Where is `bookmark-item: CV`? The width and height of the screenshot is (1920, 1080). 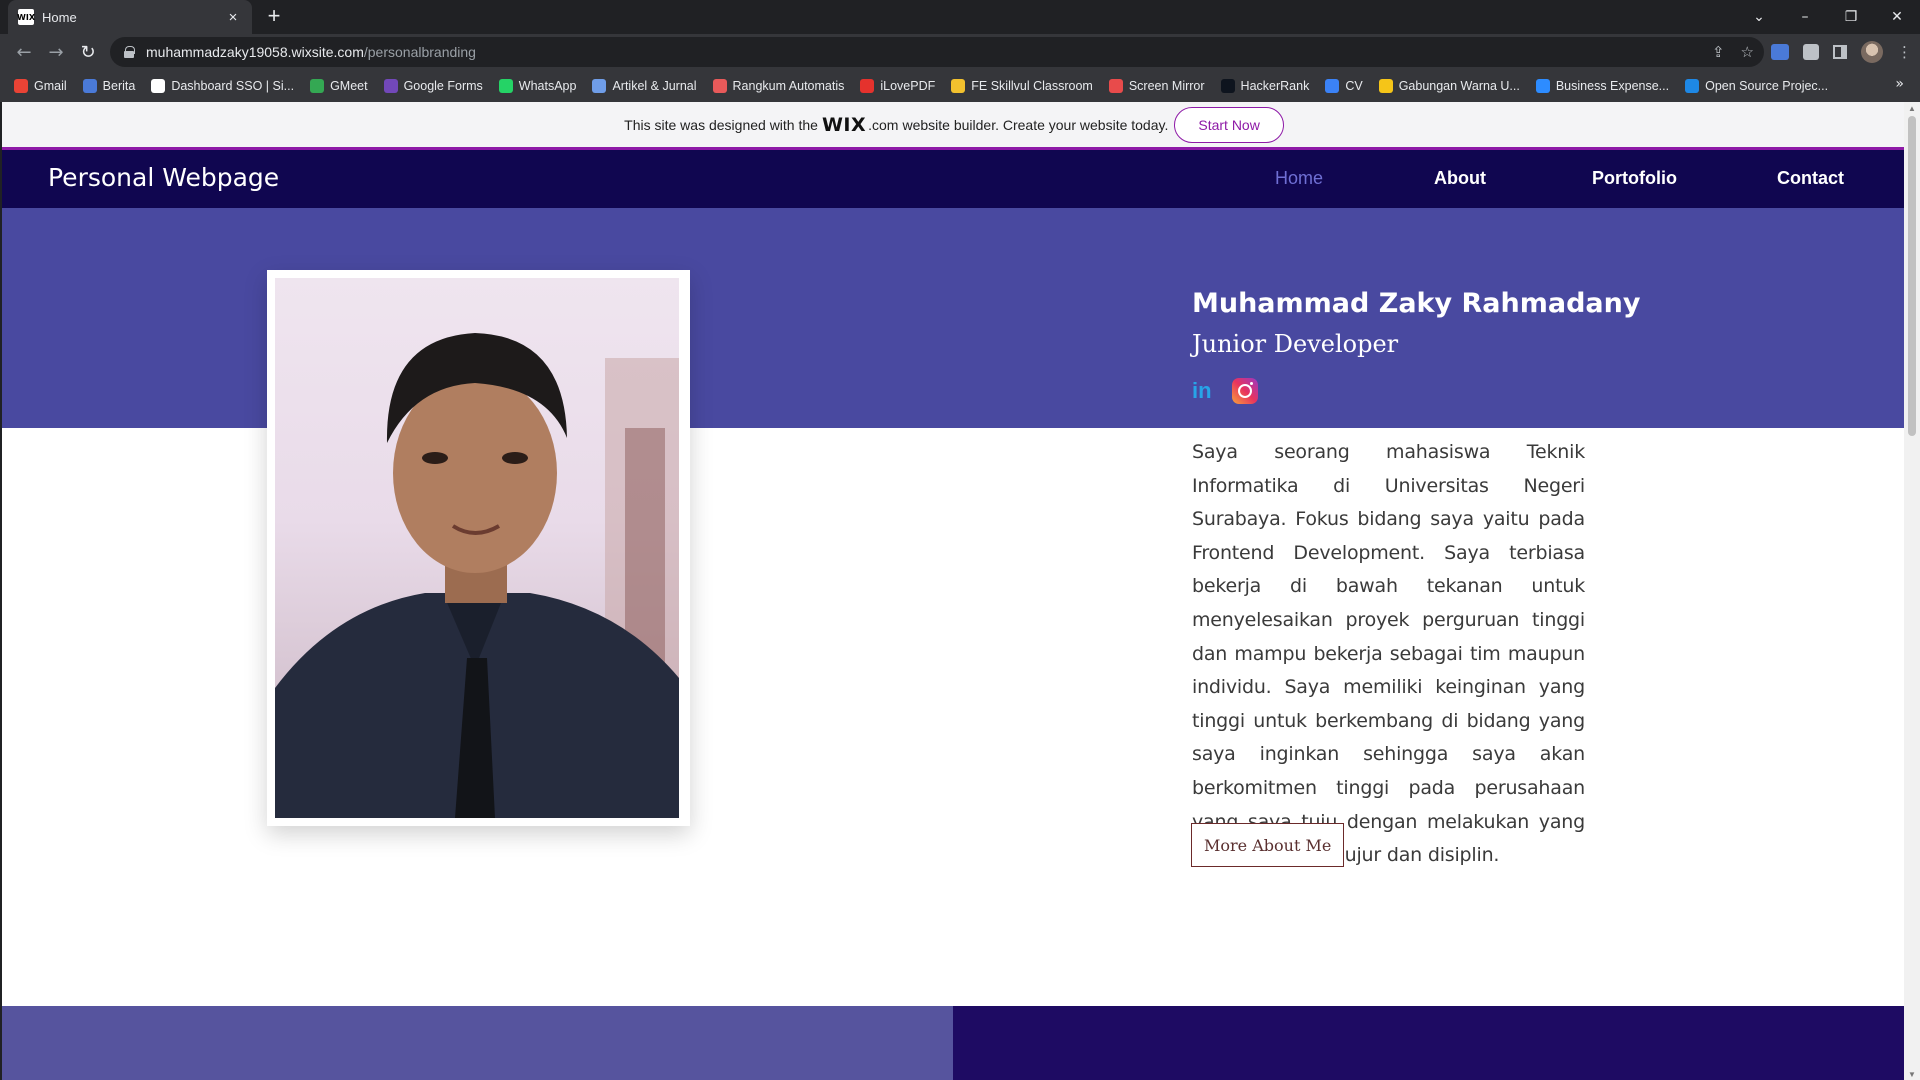
bookmark-item: CV is located at coordinates (1344, 86).